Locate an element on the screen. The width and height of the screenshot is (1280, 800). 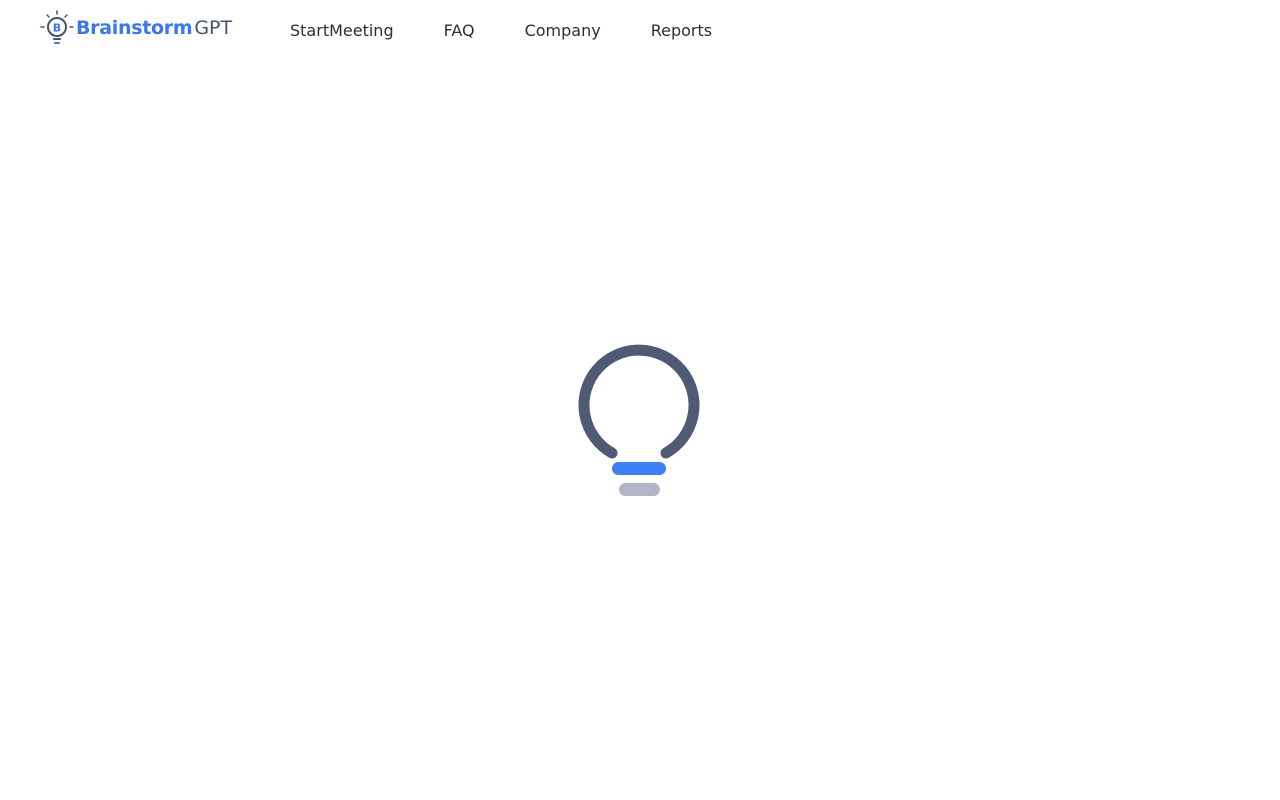
nav-company: Company is located at coordinates (563, 31).